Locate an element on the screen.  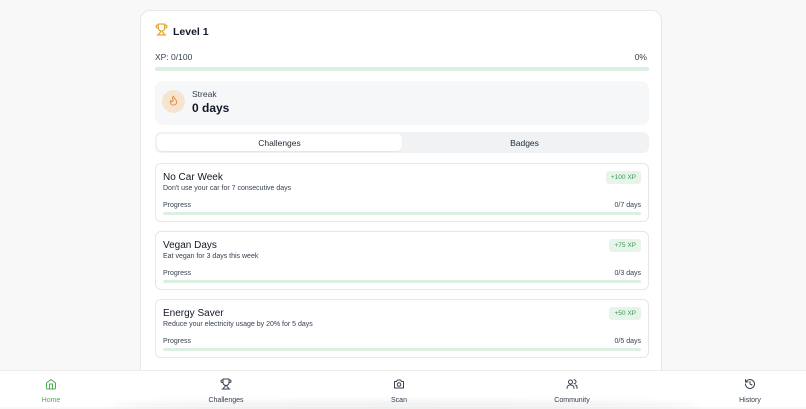
xp-reward-badge: +75 XP is located at coordinates (625, 245).